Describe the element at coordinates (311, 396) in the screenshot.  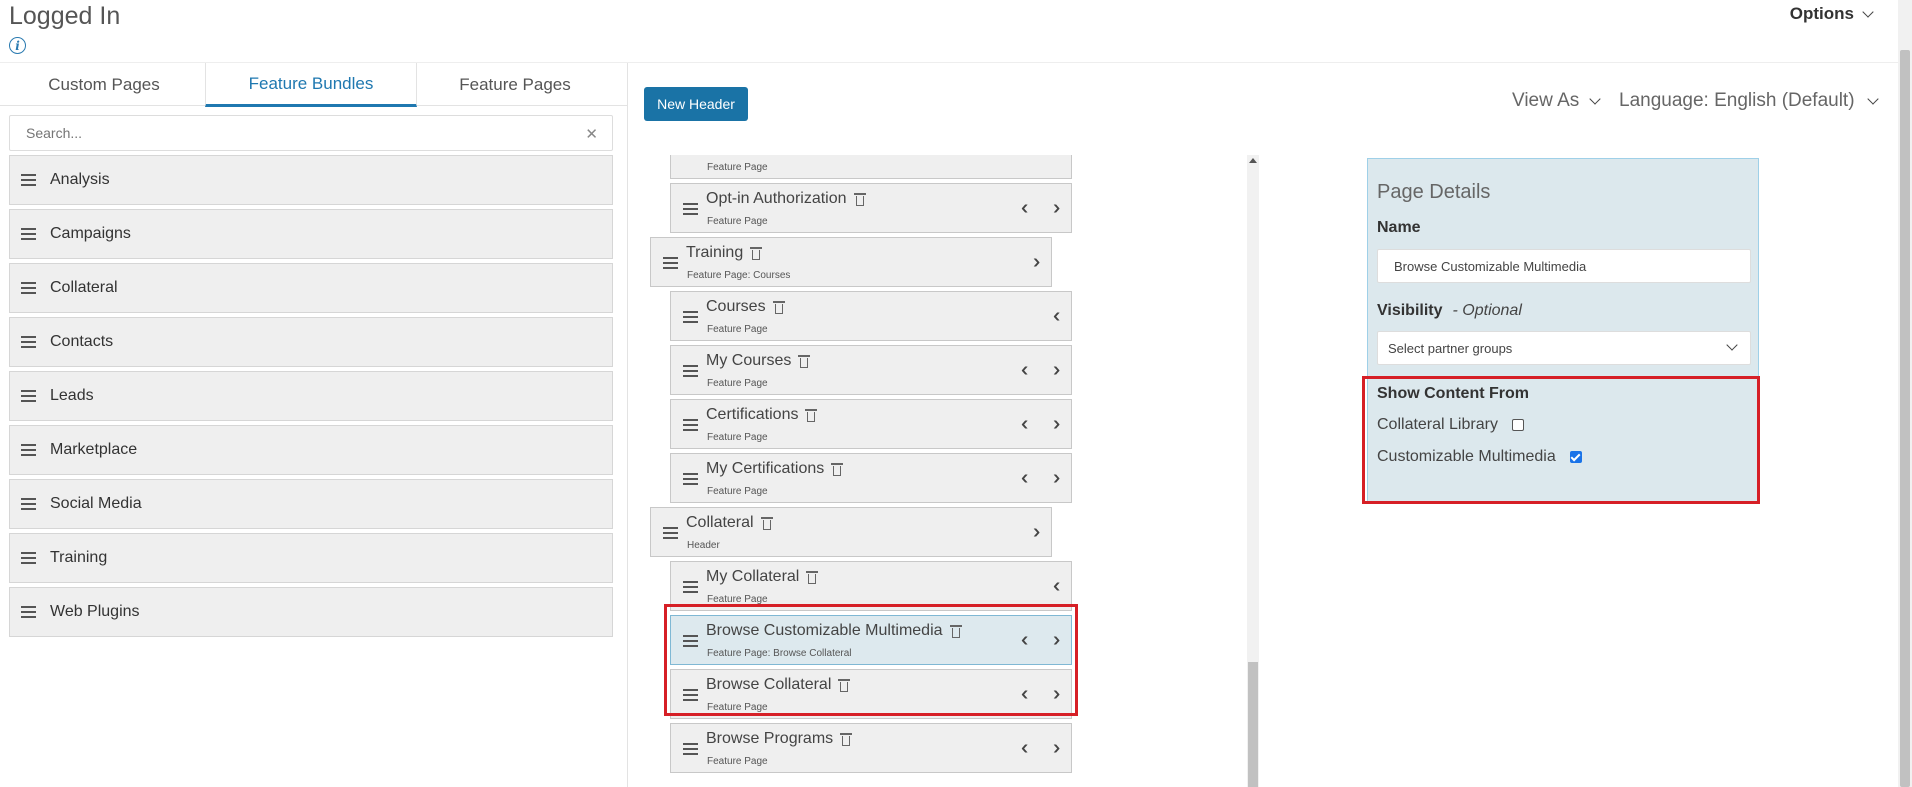
I see `bundle-item-leads: Leads` at that location.